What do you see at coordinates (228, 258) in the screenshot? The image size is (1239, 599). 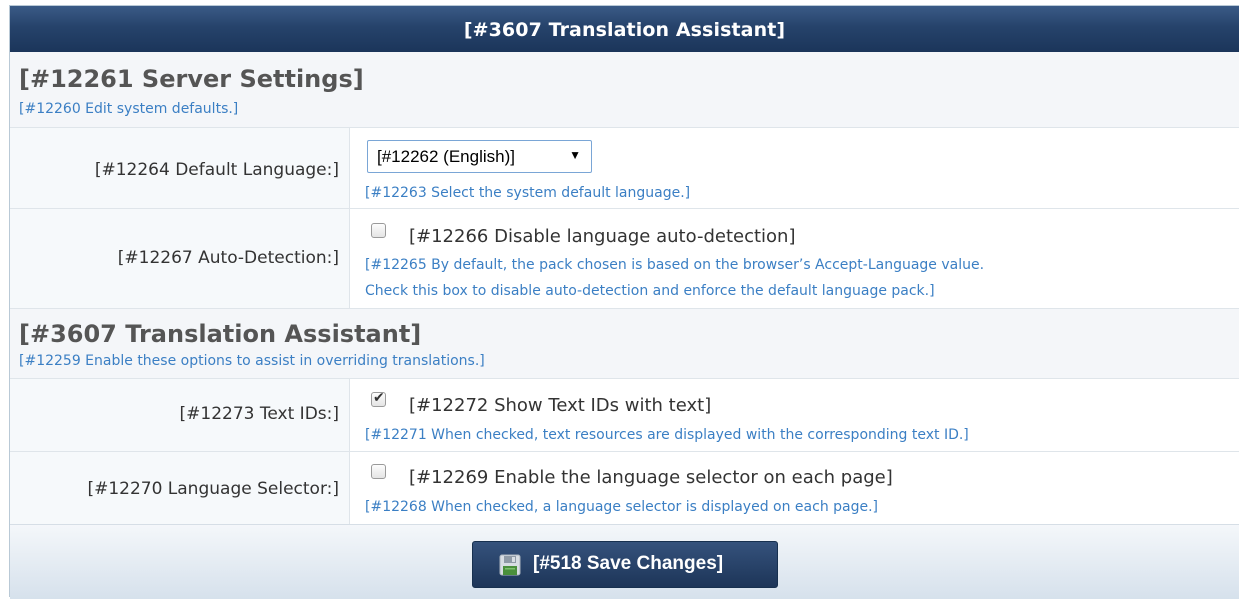 I see `auto-detection-label: [#12267 Auto-Detection:]` at bounding box center [228, 258].